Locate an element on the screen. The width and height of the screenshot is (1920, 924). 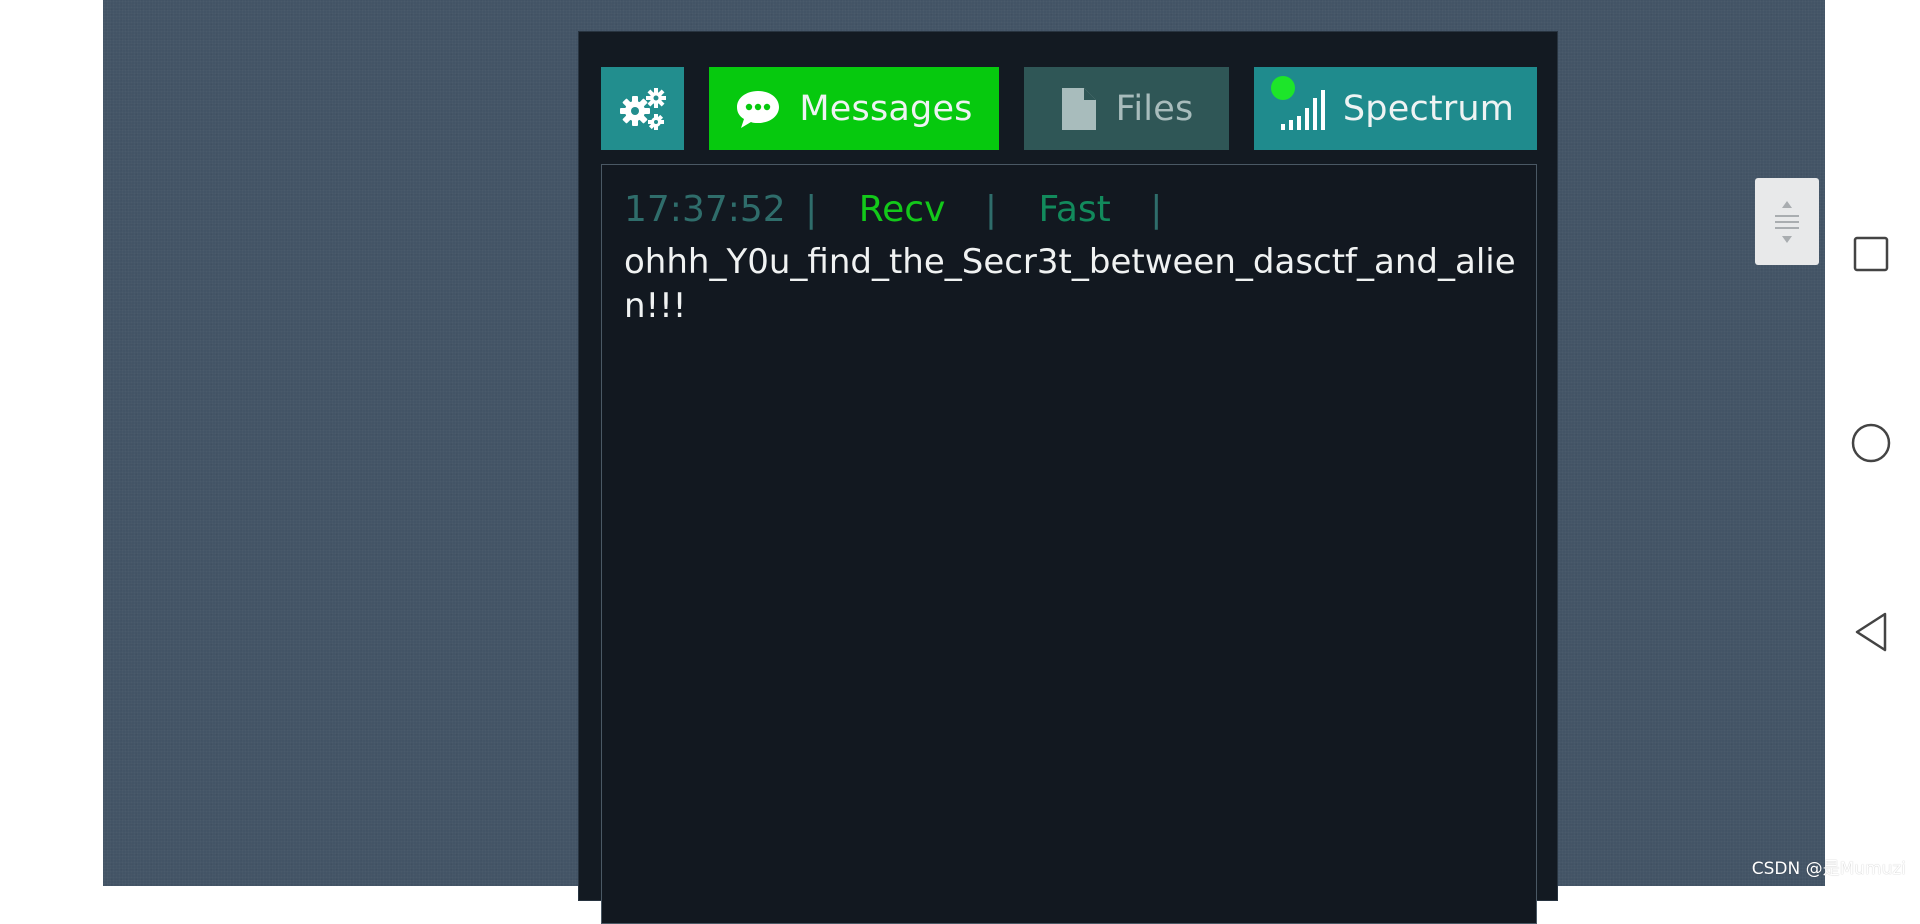
messages-tab: Messages is located at coordinates (854, 108).